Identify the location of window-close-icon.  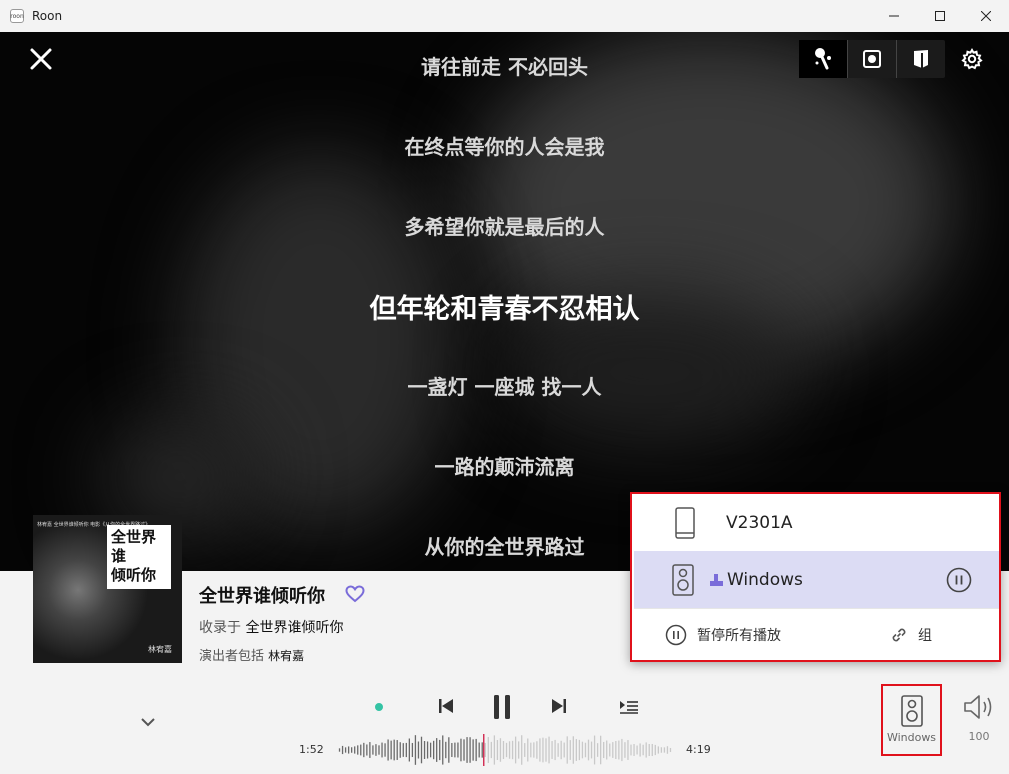
(986, 16).